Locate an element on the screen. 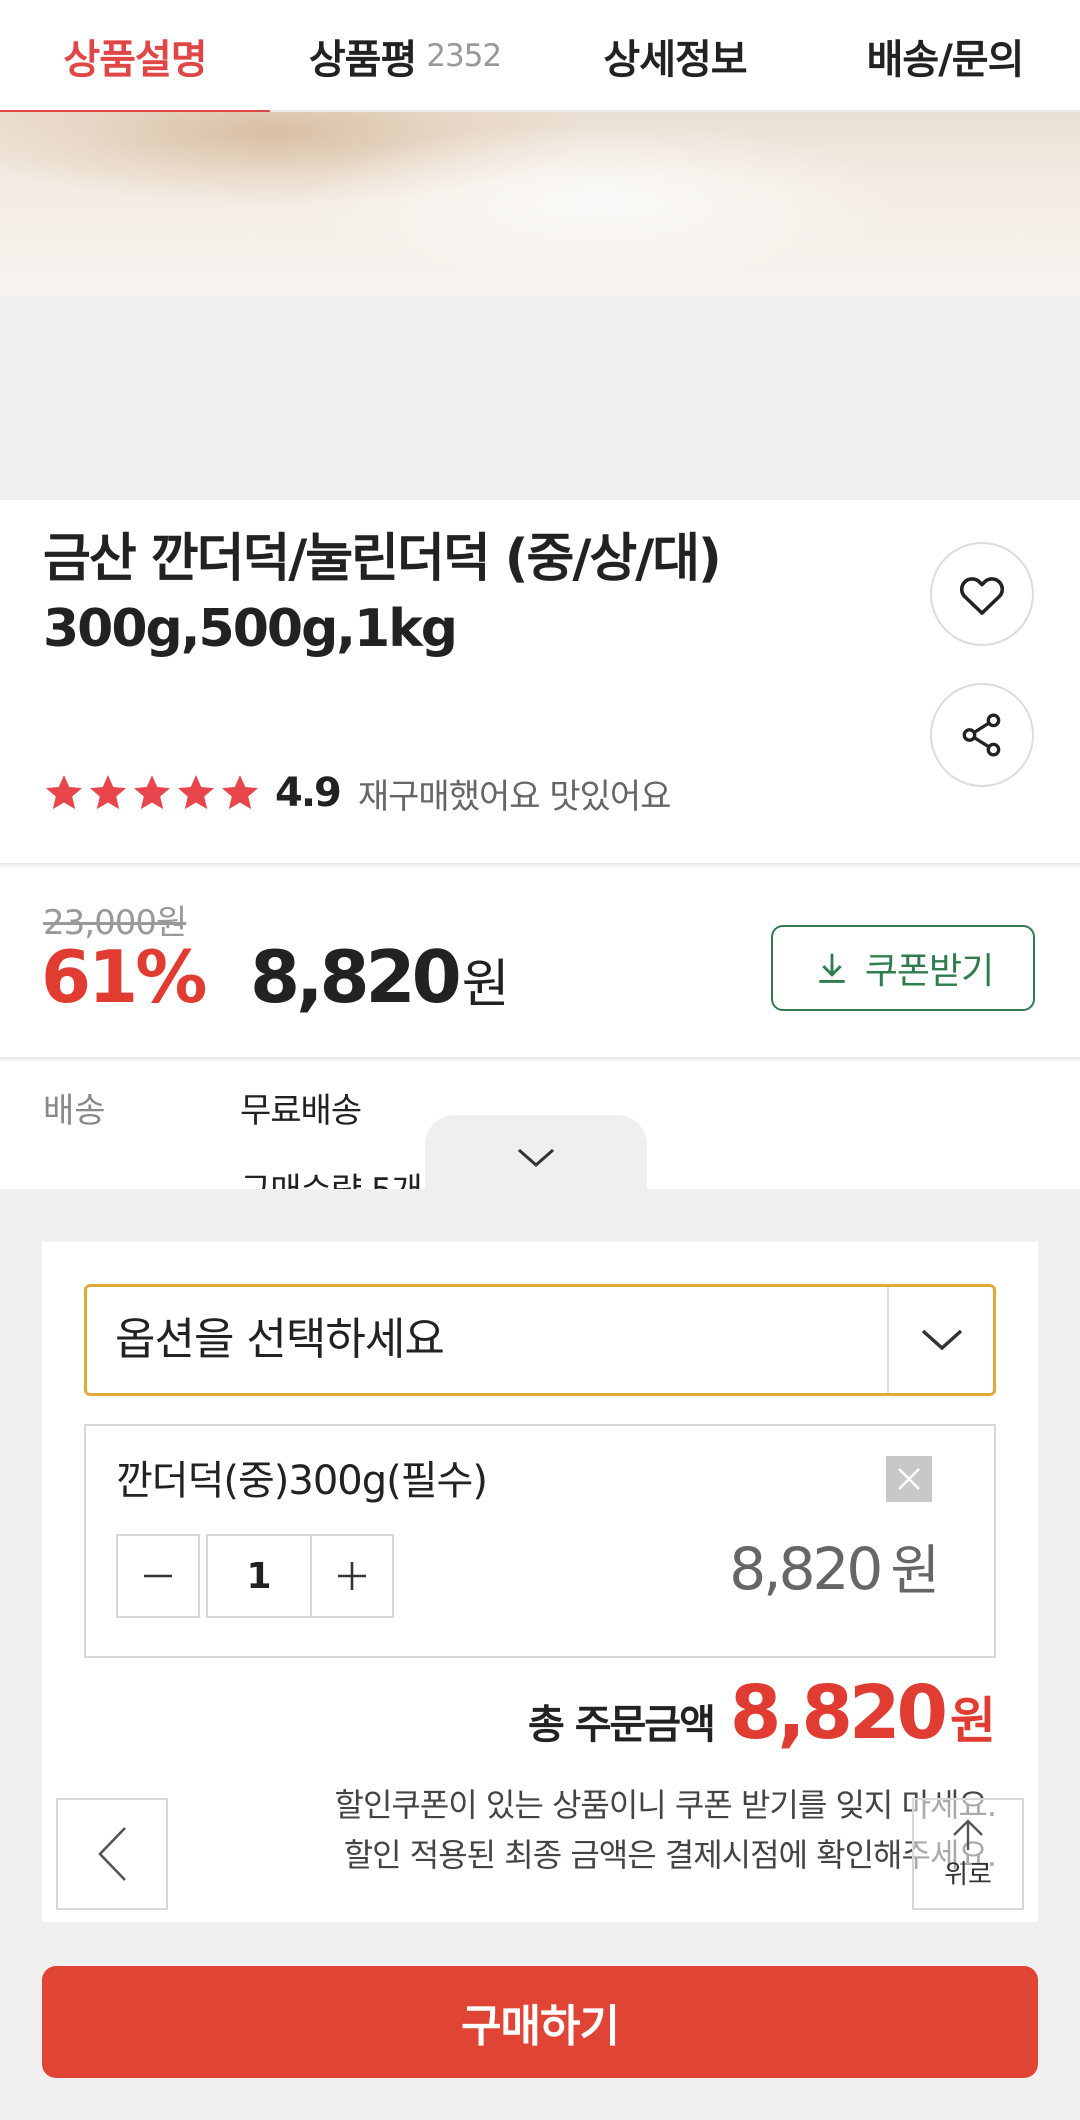 The height and width of the screenshot is (2120, 1080). product-title-line1: 금산 깐더덕/눌린더덕 (중/상/대) is located at coordinates (382, 559).